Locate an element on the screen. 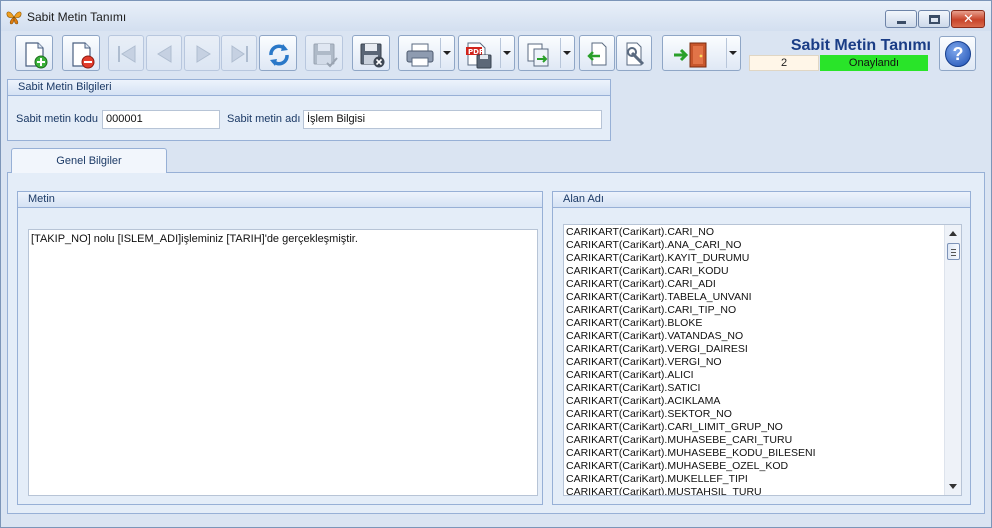 The height and width of the screenshot is (528, 992). list-item: CARIKART(CariKart).VERGI_DAIRESI is located at coordinates (762, 349).